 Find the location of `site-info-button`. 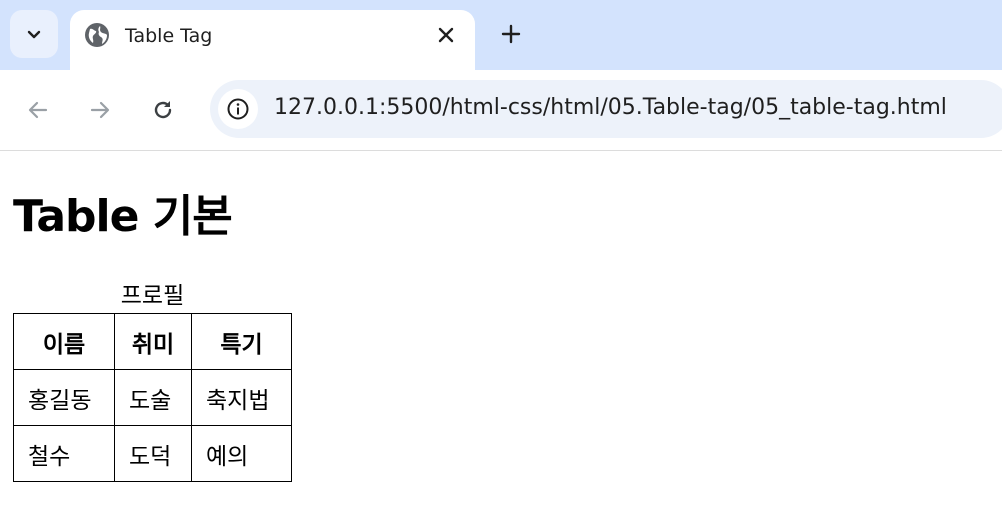

site-info-button is located at coordinates (238, 109).